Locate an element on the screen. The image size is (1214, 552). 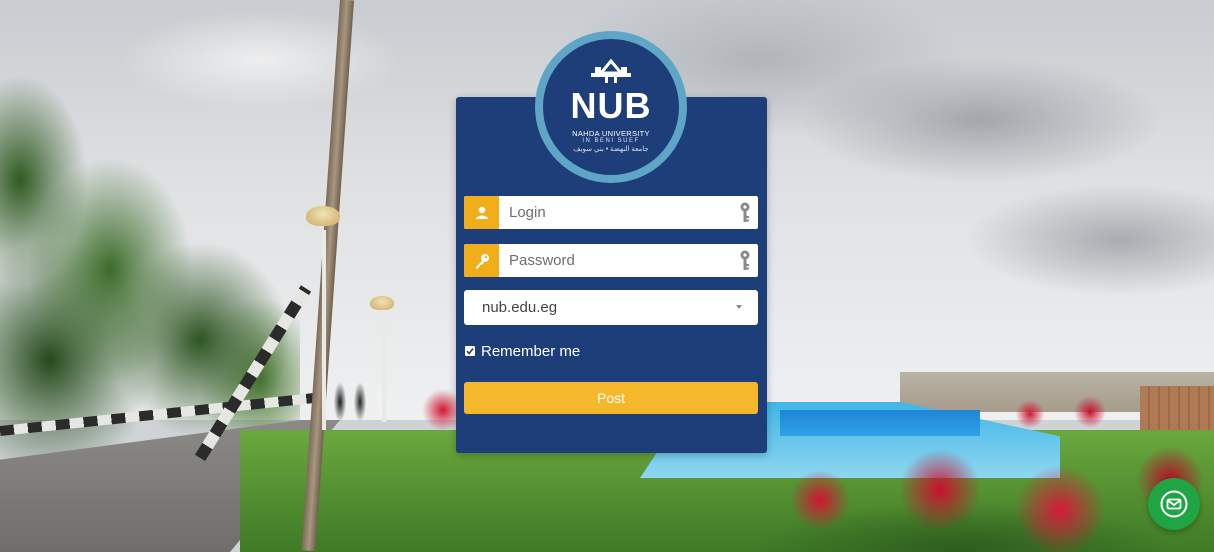
key-icon is located at coordinates (481, 260).